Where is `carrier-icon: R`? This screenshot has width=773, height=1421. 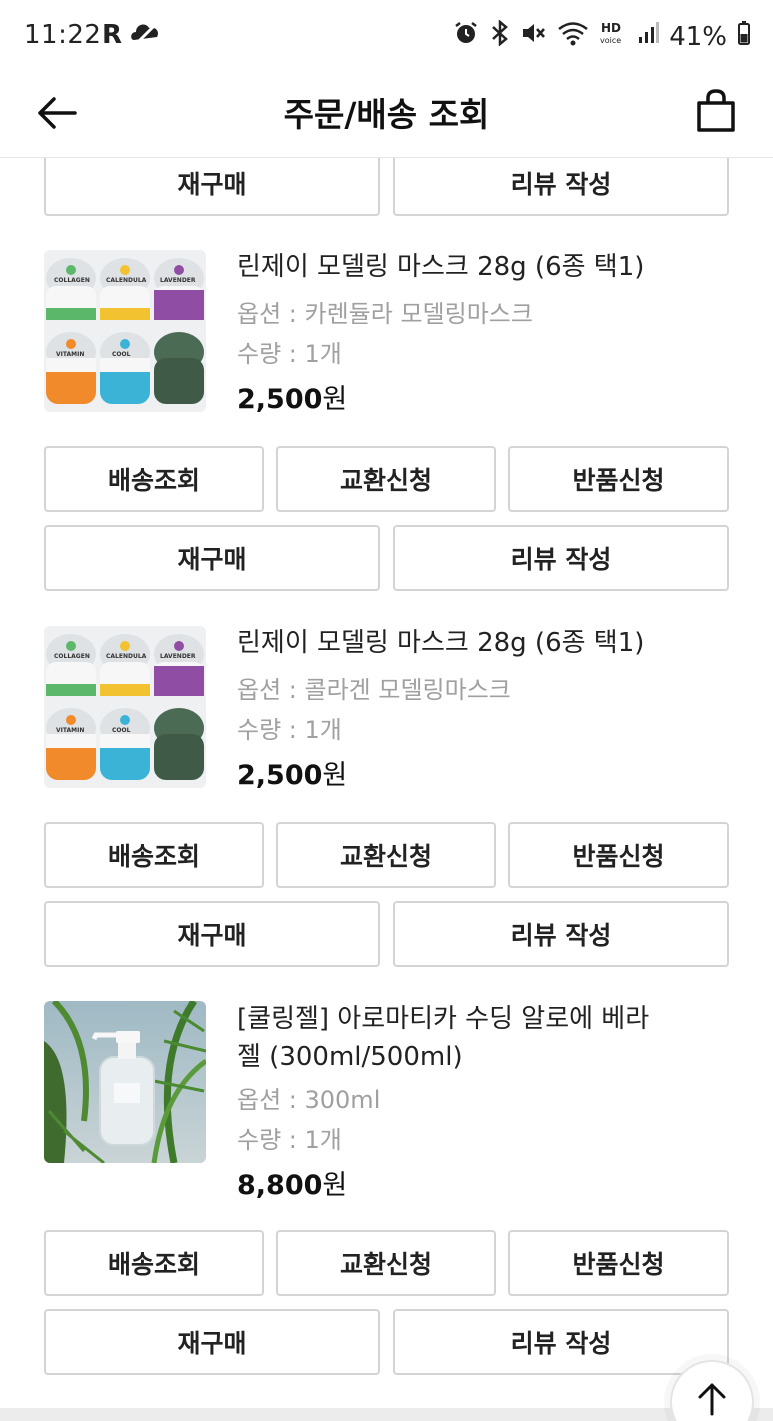
carrier-icon: R is located at coordinates (112, 35).